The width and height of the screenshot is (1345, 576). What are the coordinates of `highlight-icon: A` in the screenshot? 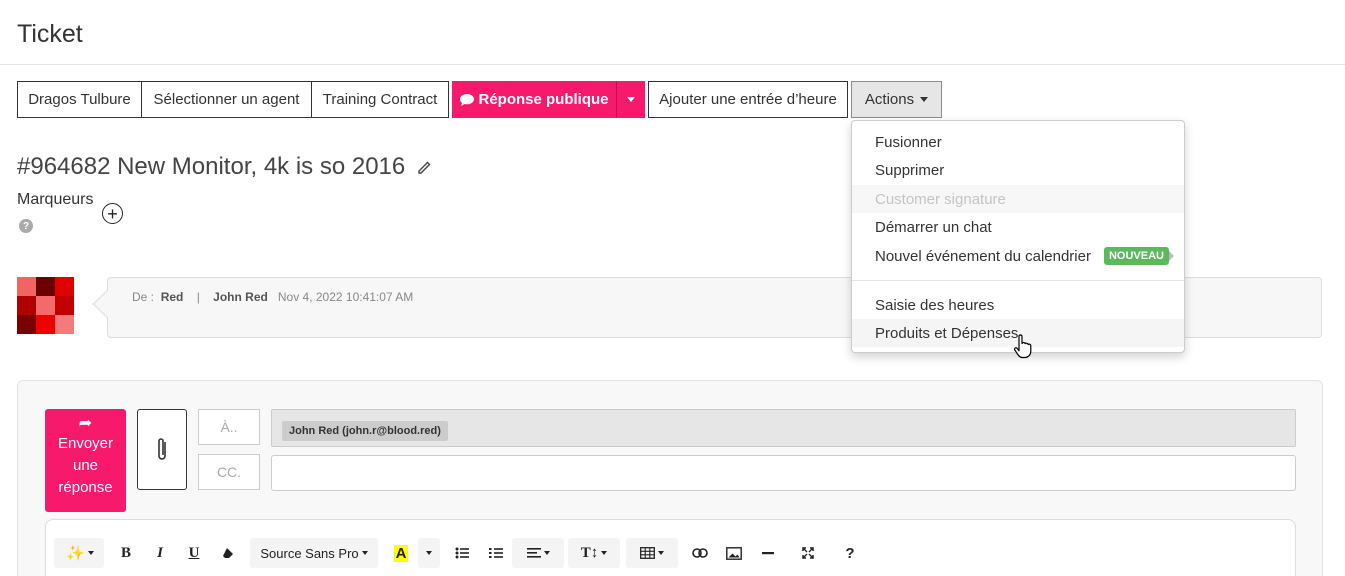 It's located at (401, 553).